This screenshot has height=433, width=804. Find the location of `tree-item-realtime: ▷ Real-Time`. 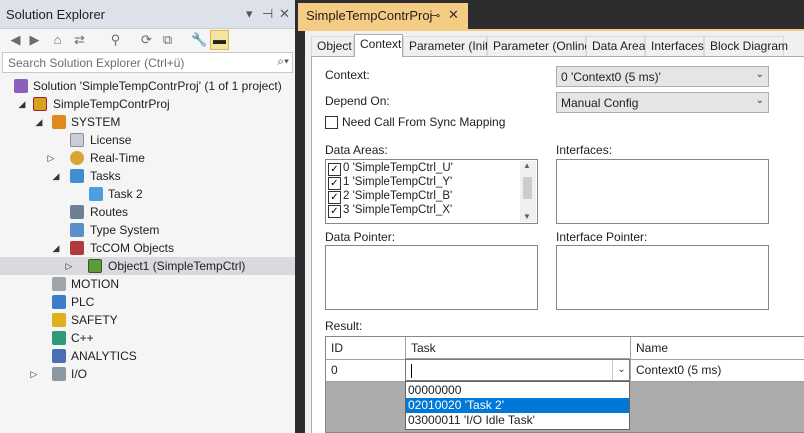

tree-item-realtime: ▷ Real-Time is located at coordinates (147, 158).